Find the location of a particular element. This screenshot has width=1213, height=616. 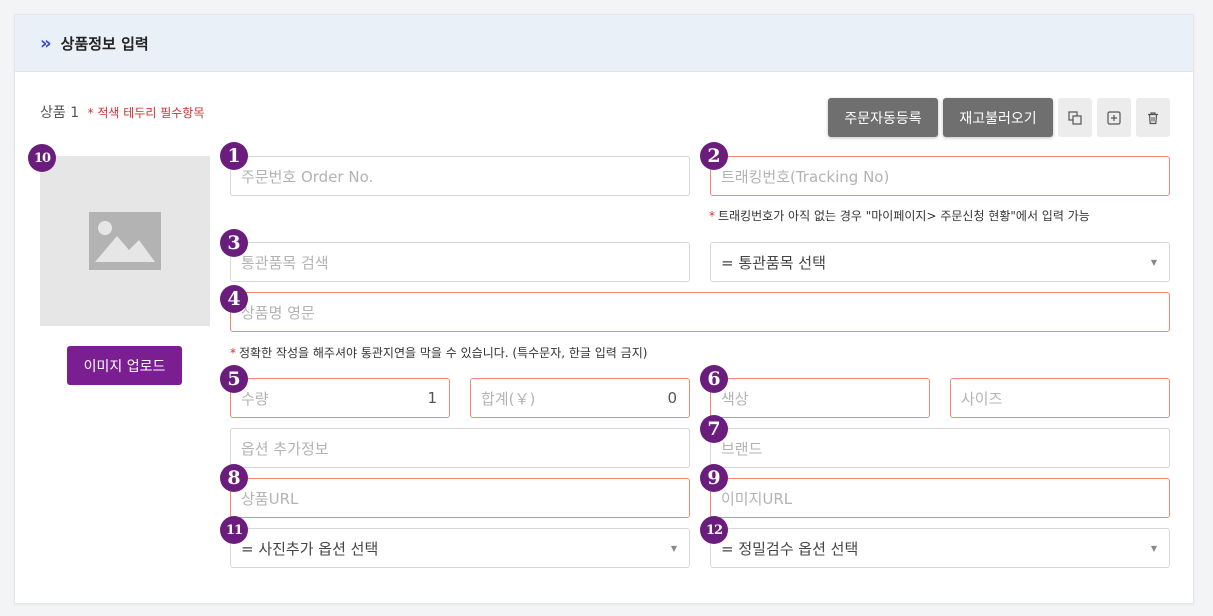

marker-8: 8 is located at coordinates (234, 478).